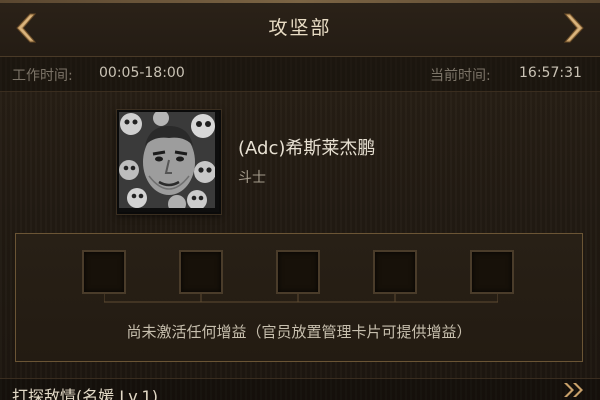  I want to click on current-time-value: 16:57:31, so click(550, 73).